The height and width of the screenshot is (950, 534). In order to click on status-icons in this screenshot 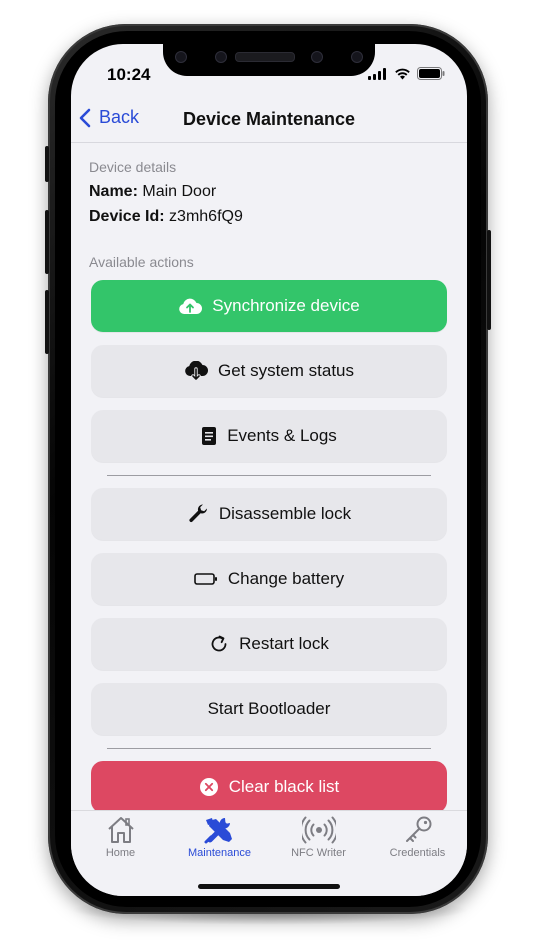, I will do `click(406, 73)`.